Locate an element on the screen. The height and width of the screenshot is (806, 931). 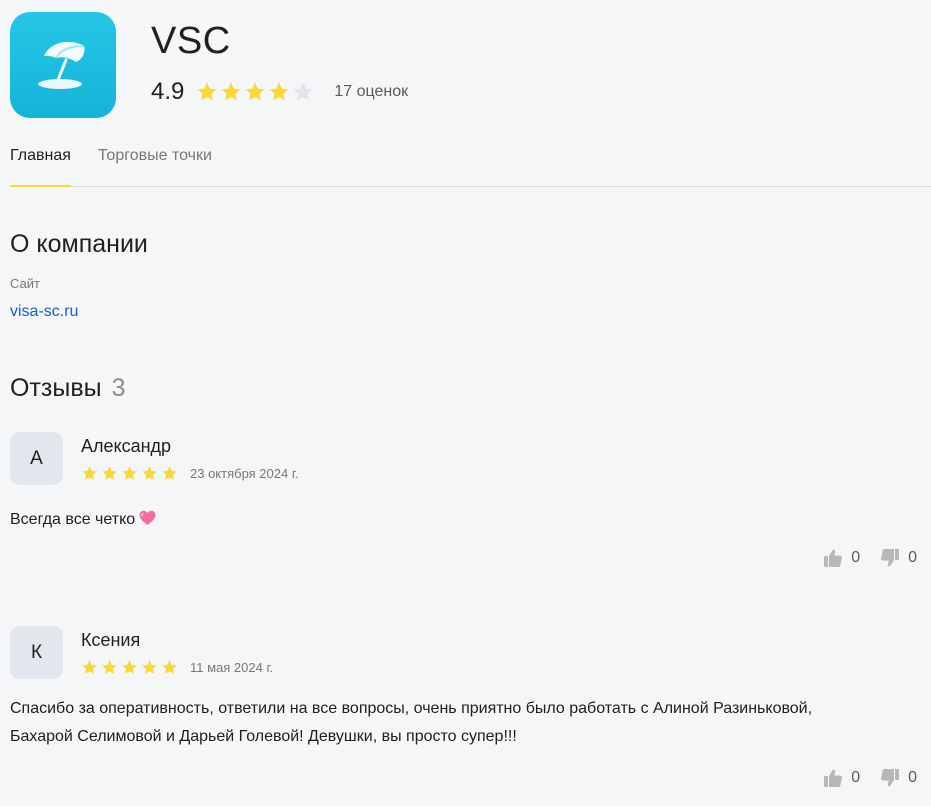
review-author: Ксения is located at coordinates (111, 640).